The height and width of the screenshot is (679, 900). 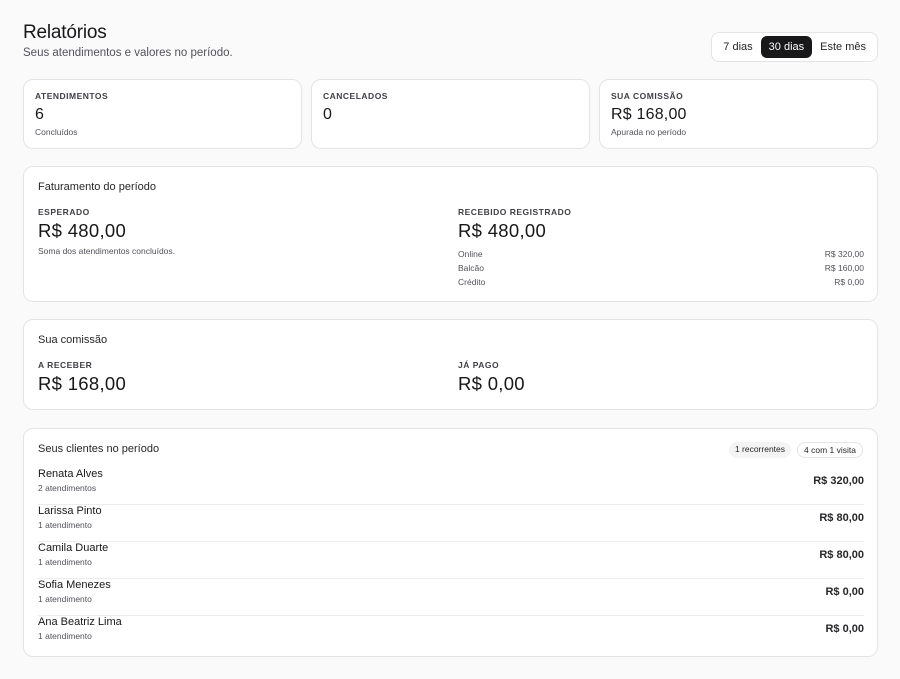 What do you see at coordinates (73, 548) in the screenshot?
I see `client-name: Camila Duarte` at bounding box center [73, 548].